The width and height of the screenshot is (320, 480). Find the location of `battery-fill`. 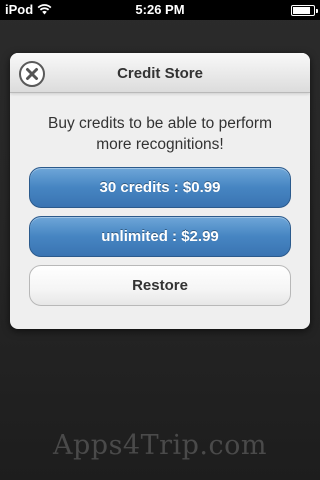

battery-fill is located at coordinates (301, 10).